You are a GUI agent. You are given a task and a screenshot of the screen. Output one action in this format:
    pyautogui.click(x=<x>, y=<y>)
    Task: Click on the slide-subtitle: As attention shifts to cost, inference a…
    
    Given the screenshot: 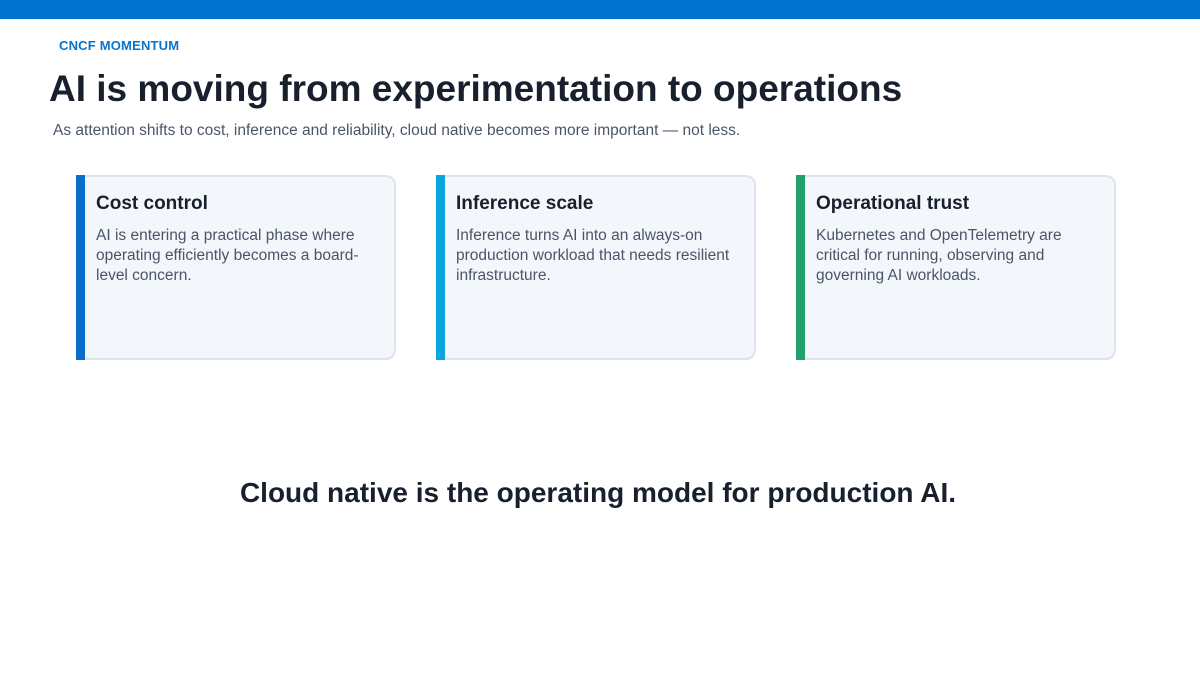 What is the action you would take?
    pyautogui.click(x=397, y=130)
    